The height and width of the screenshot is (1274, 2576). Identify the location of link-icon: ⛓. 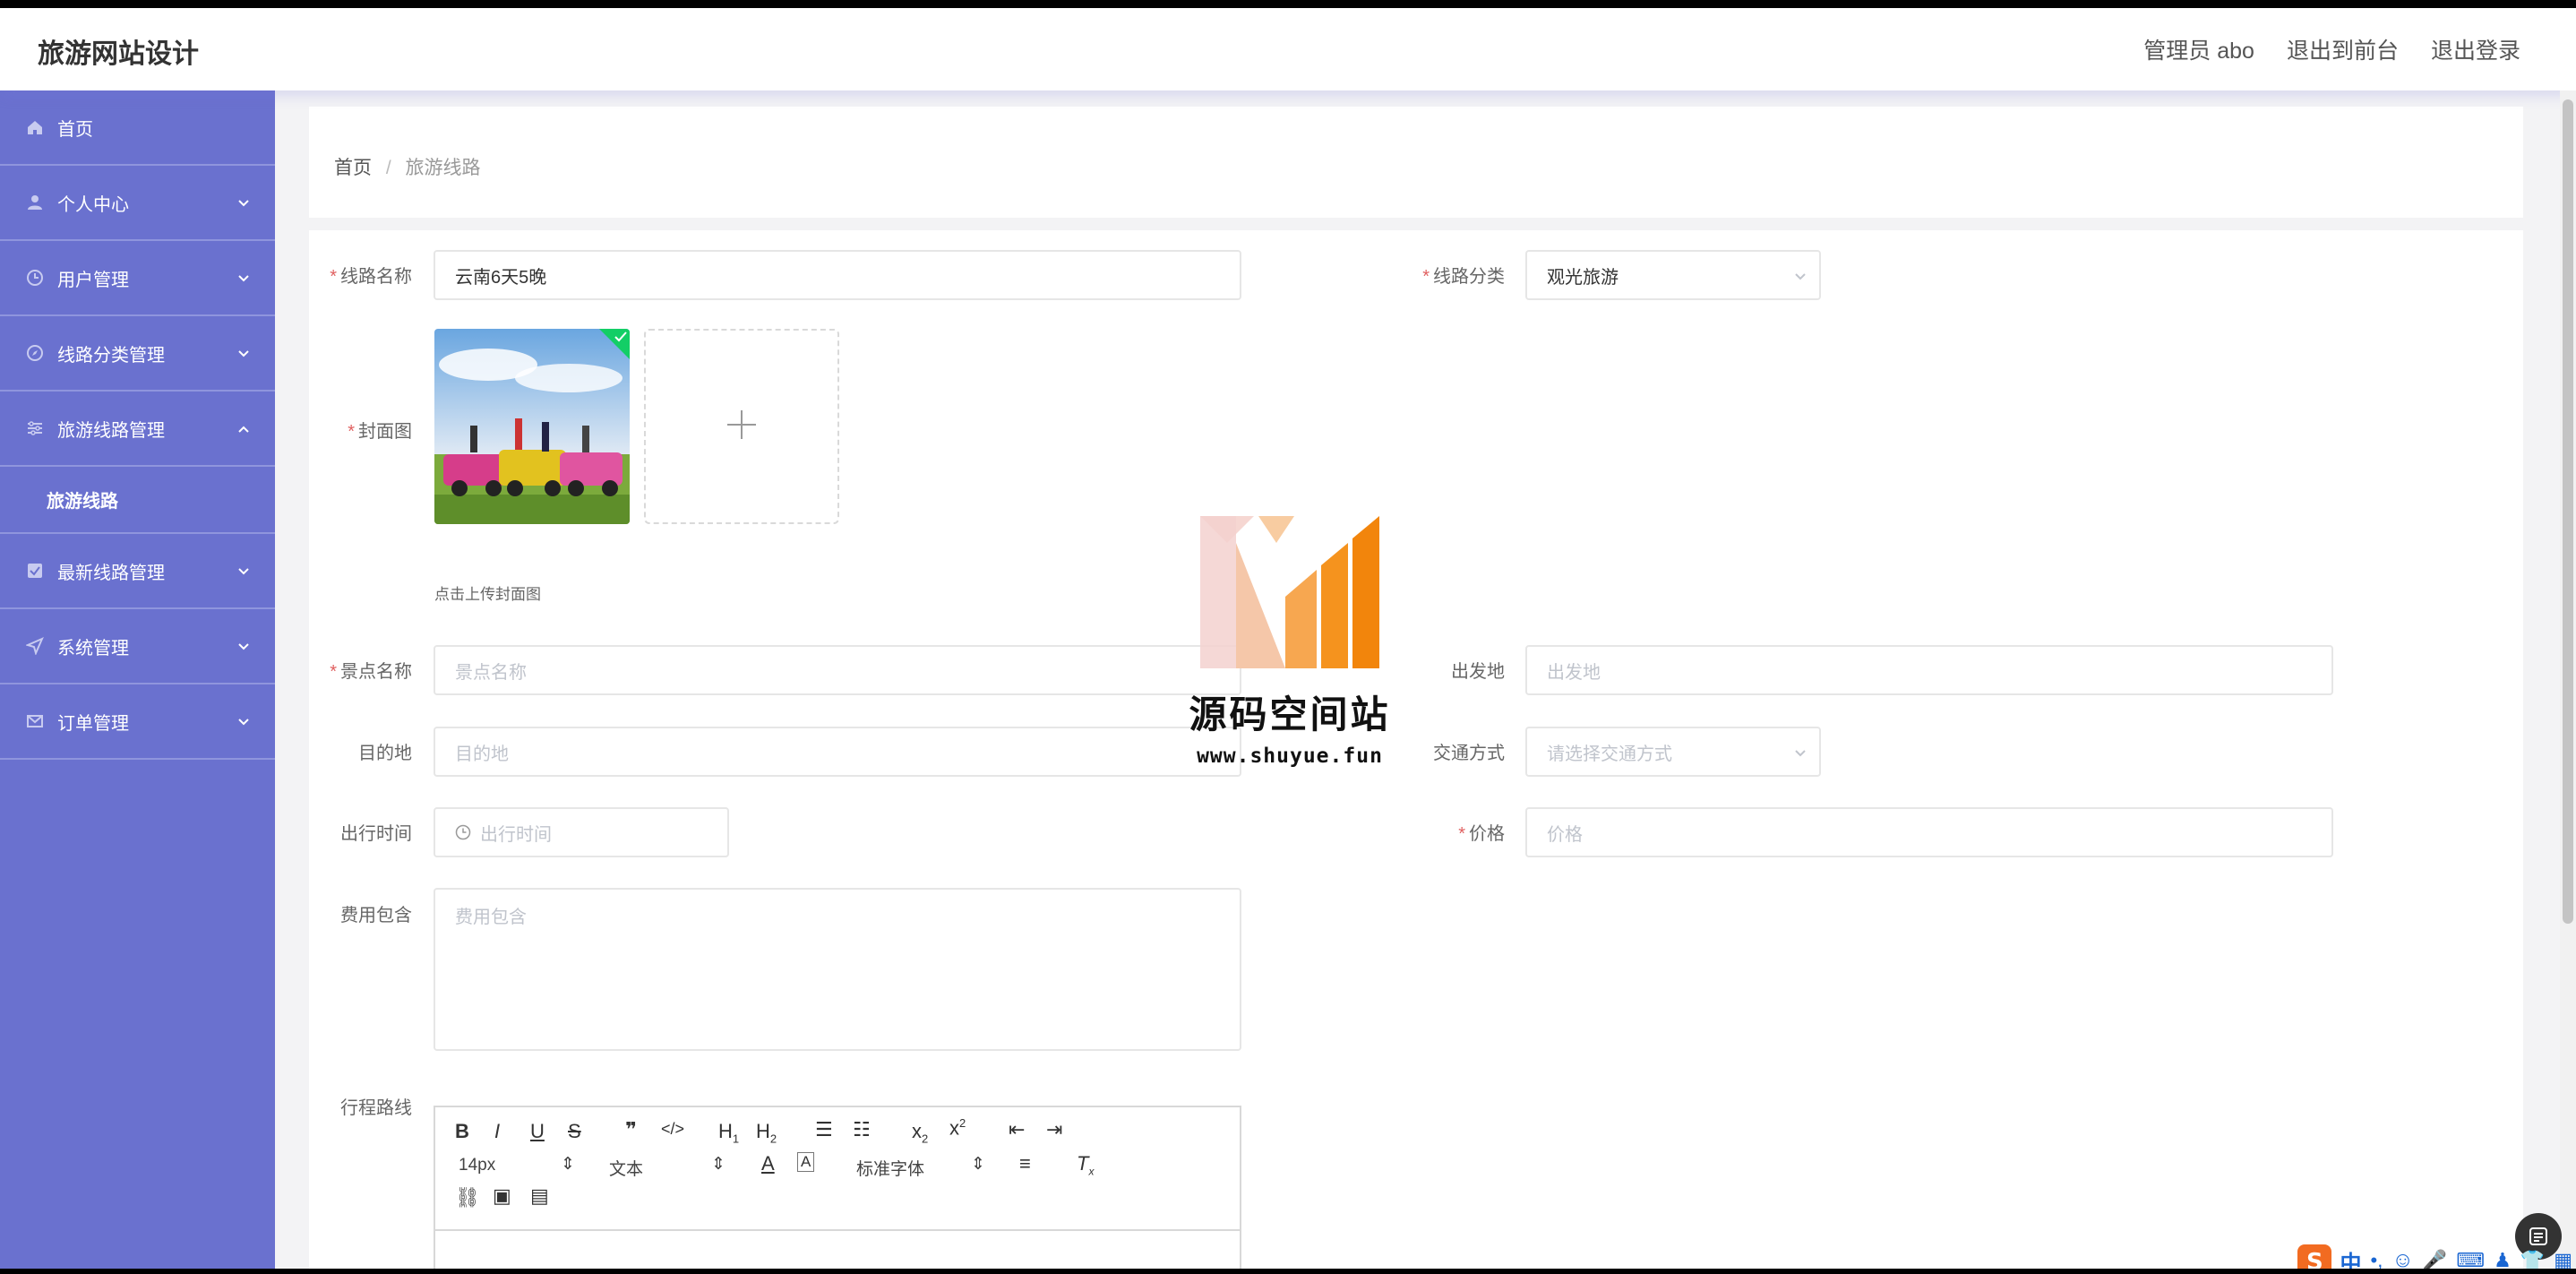
(467, 1197).